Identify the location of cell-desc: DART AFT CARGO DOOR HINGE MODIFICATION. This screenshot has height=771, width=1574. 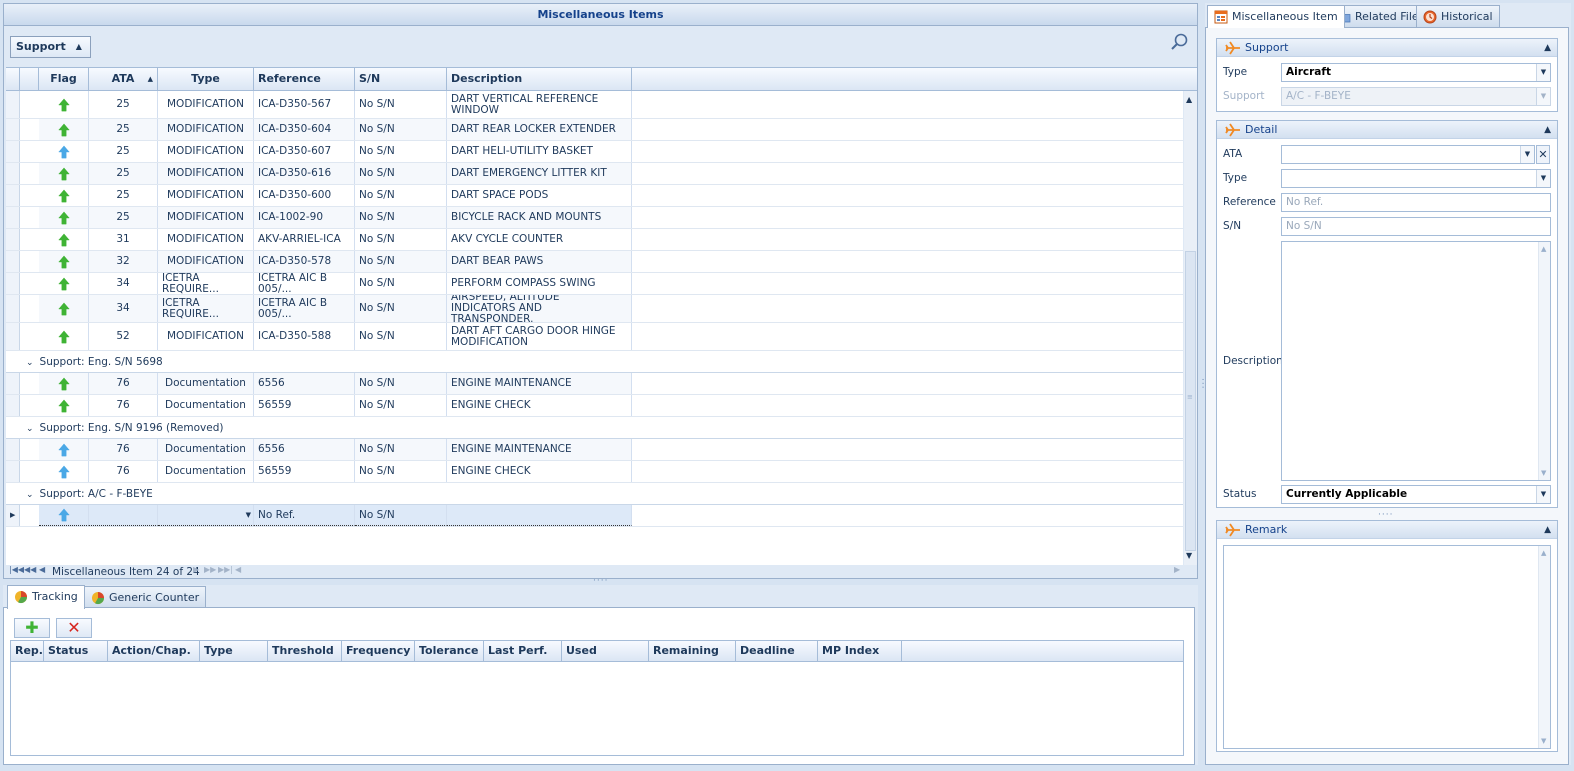
(539, 336).